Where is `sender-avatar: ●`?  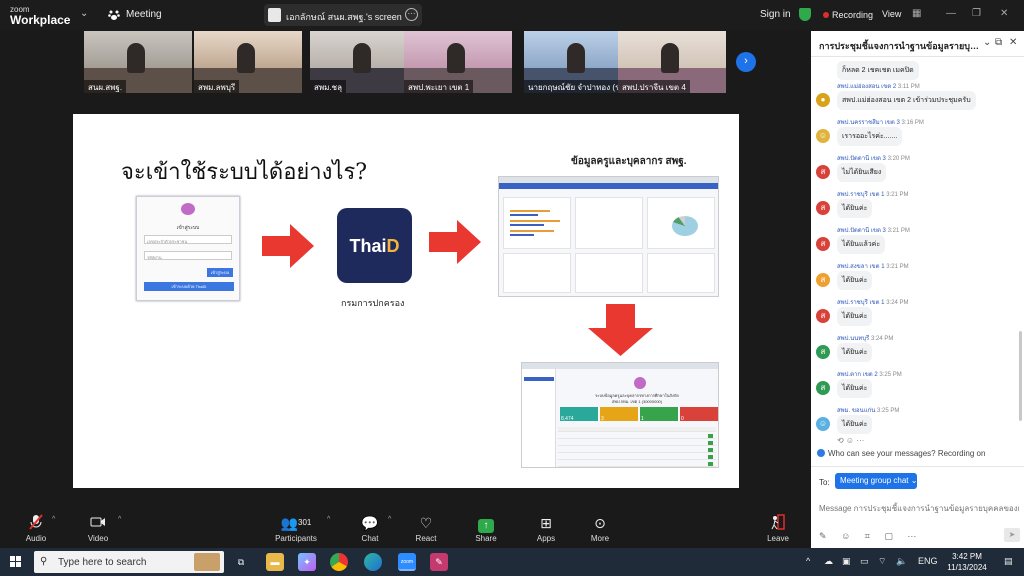 sender-avatar: ● is located at coordinates (823, 100).